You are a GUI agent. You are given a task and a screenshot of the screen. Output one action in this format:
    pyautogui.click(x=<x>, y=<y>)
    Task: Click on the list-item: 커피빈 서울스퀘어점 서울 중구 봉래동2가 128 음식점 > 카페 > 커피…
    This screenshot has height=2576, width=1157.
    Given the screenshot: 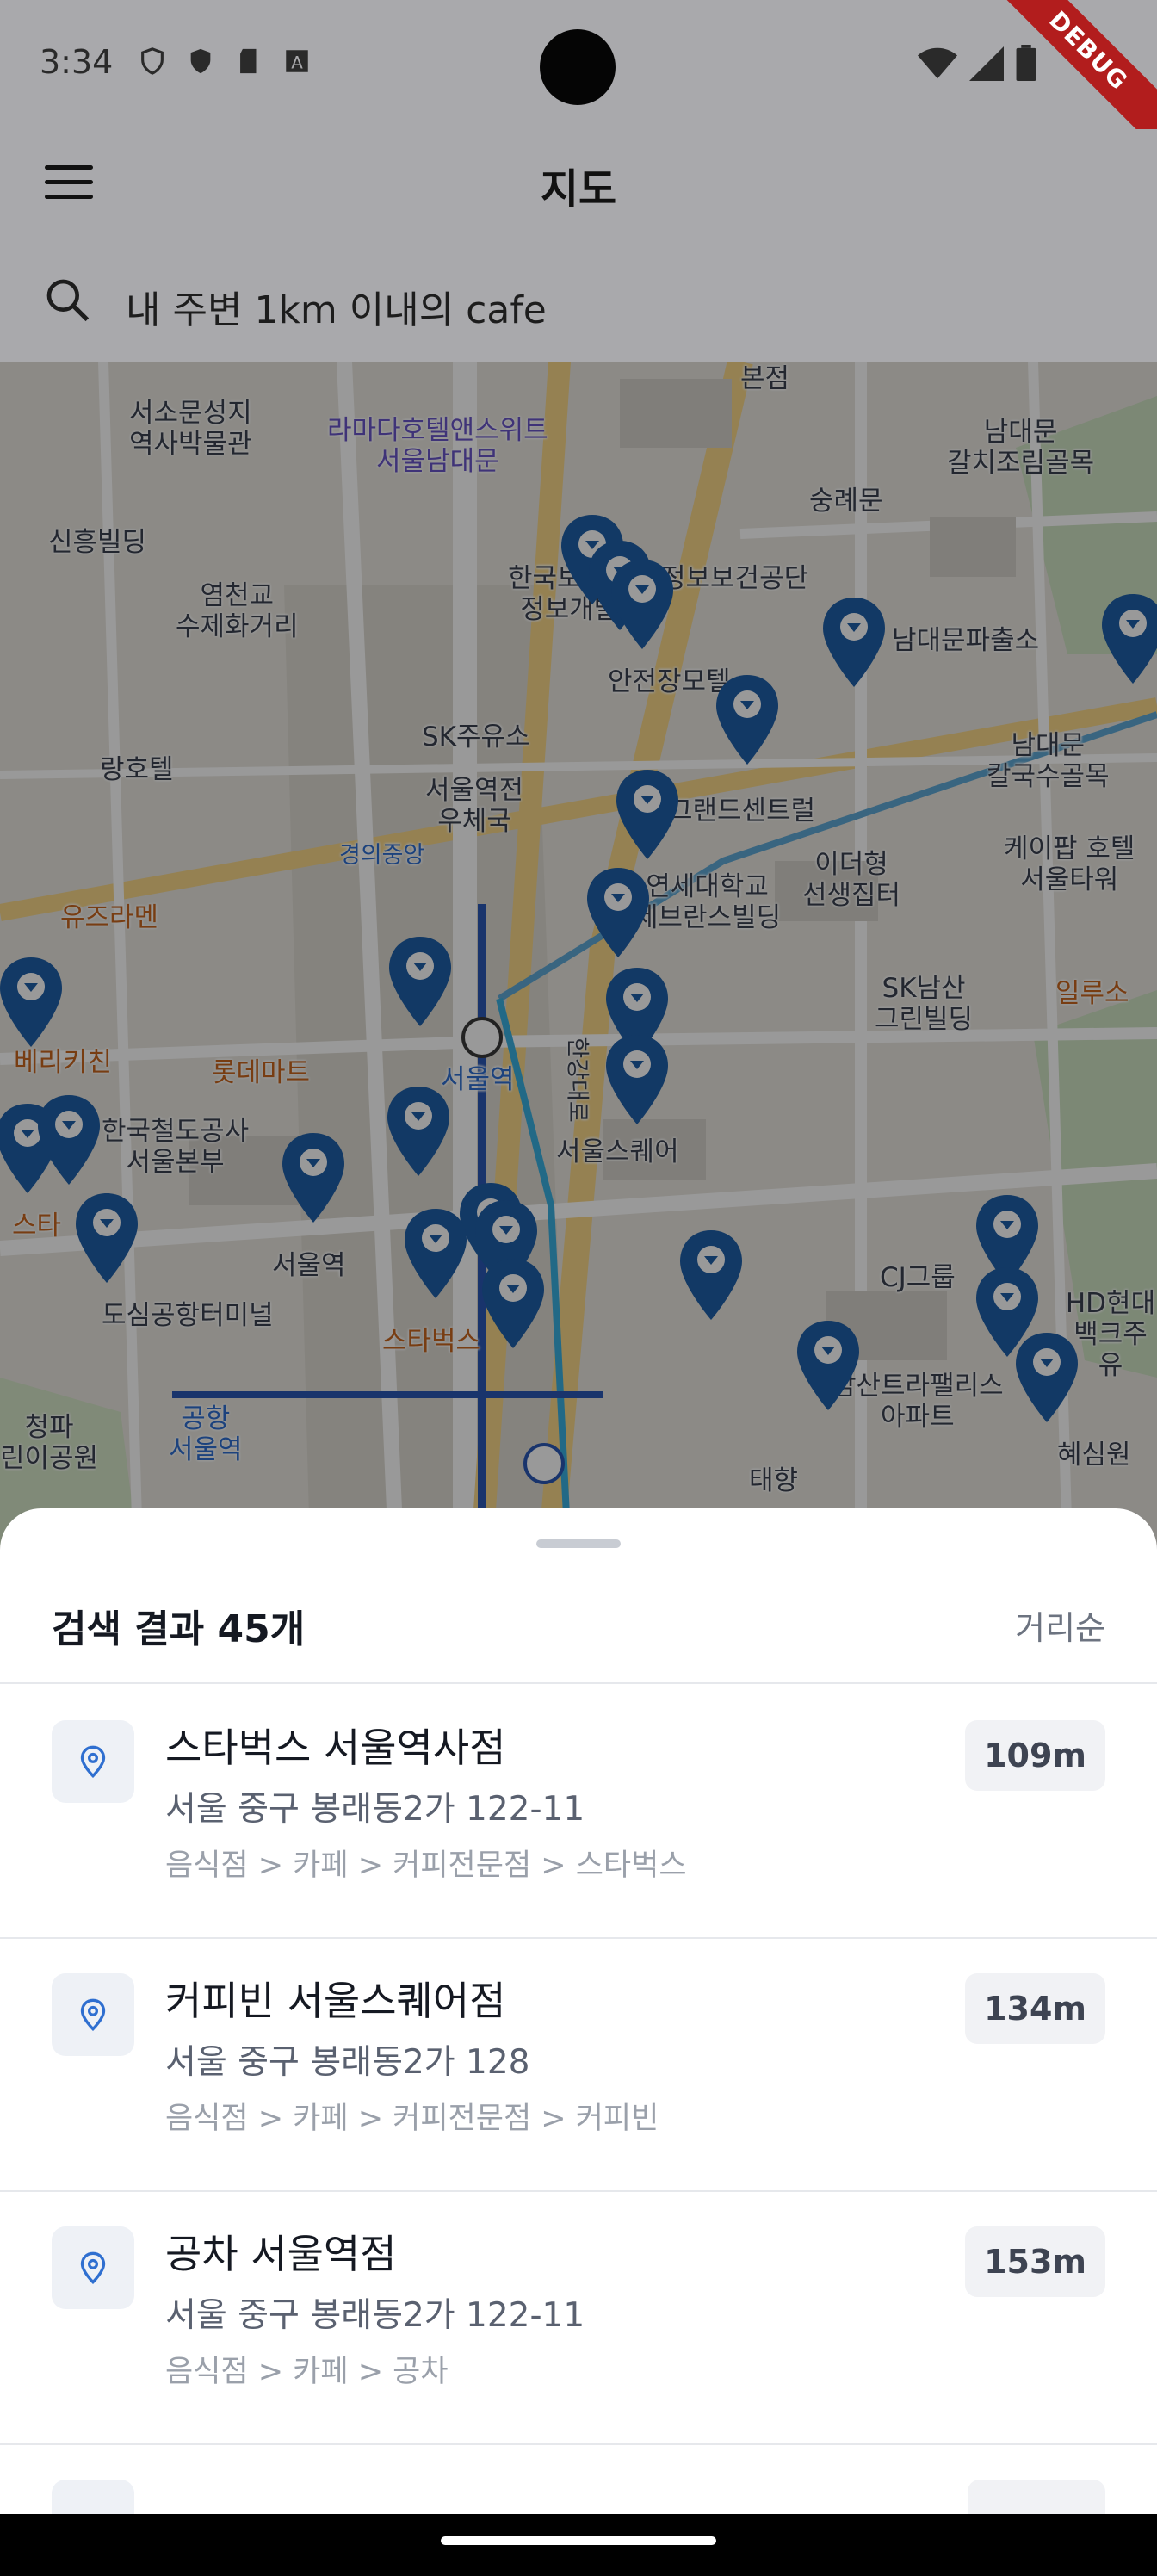 What is the action you would take?
    pyautogui.click(x=579, y=2065)
    